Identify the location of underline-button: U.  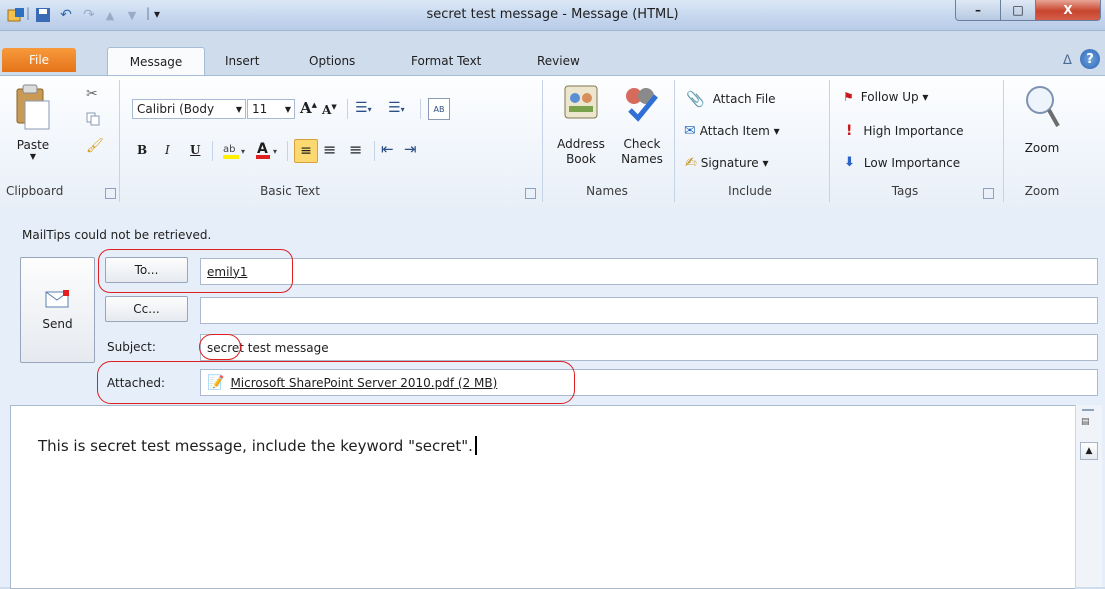
(195, 150).